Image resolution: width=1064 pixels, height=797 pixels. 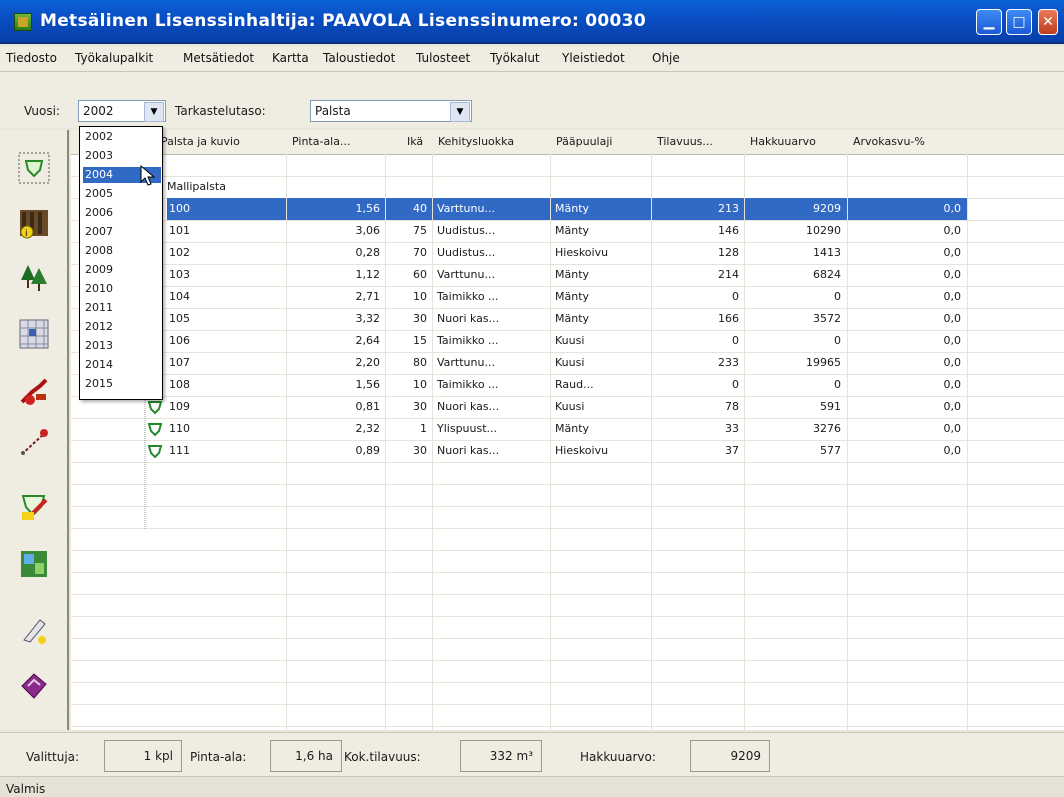 I want to click on menu-tiedosto: Tiedosto, so click(x=31, y=58).